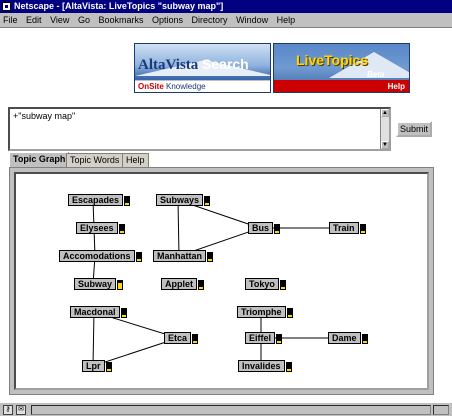  What do you see at coordinates (8, 410) in the screenshot?
I see `security-key-icon: ⚷` at bounding box center [8, 410].